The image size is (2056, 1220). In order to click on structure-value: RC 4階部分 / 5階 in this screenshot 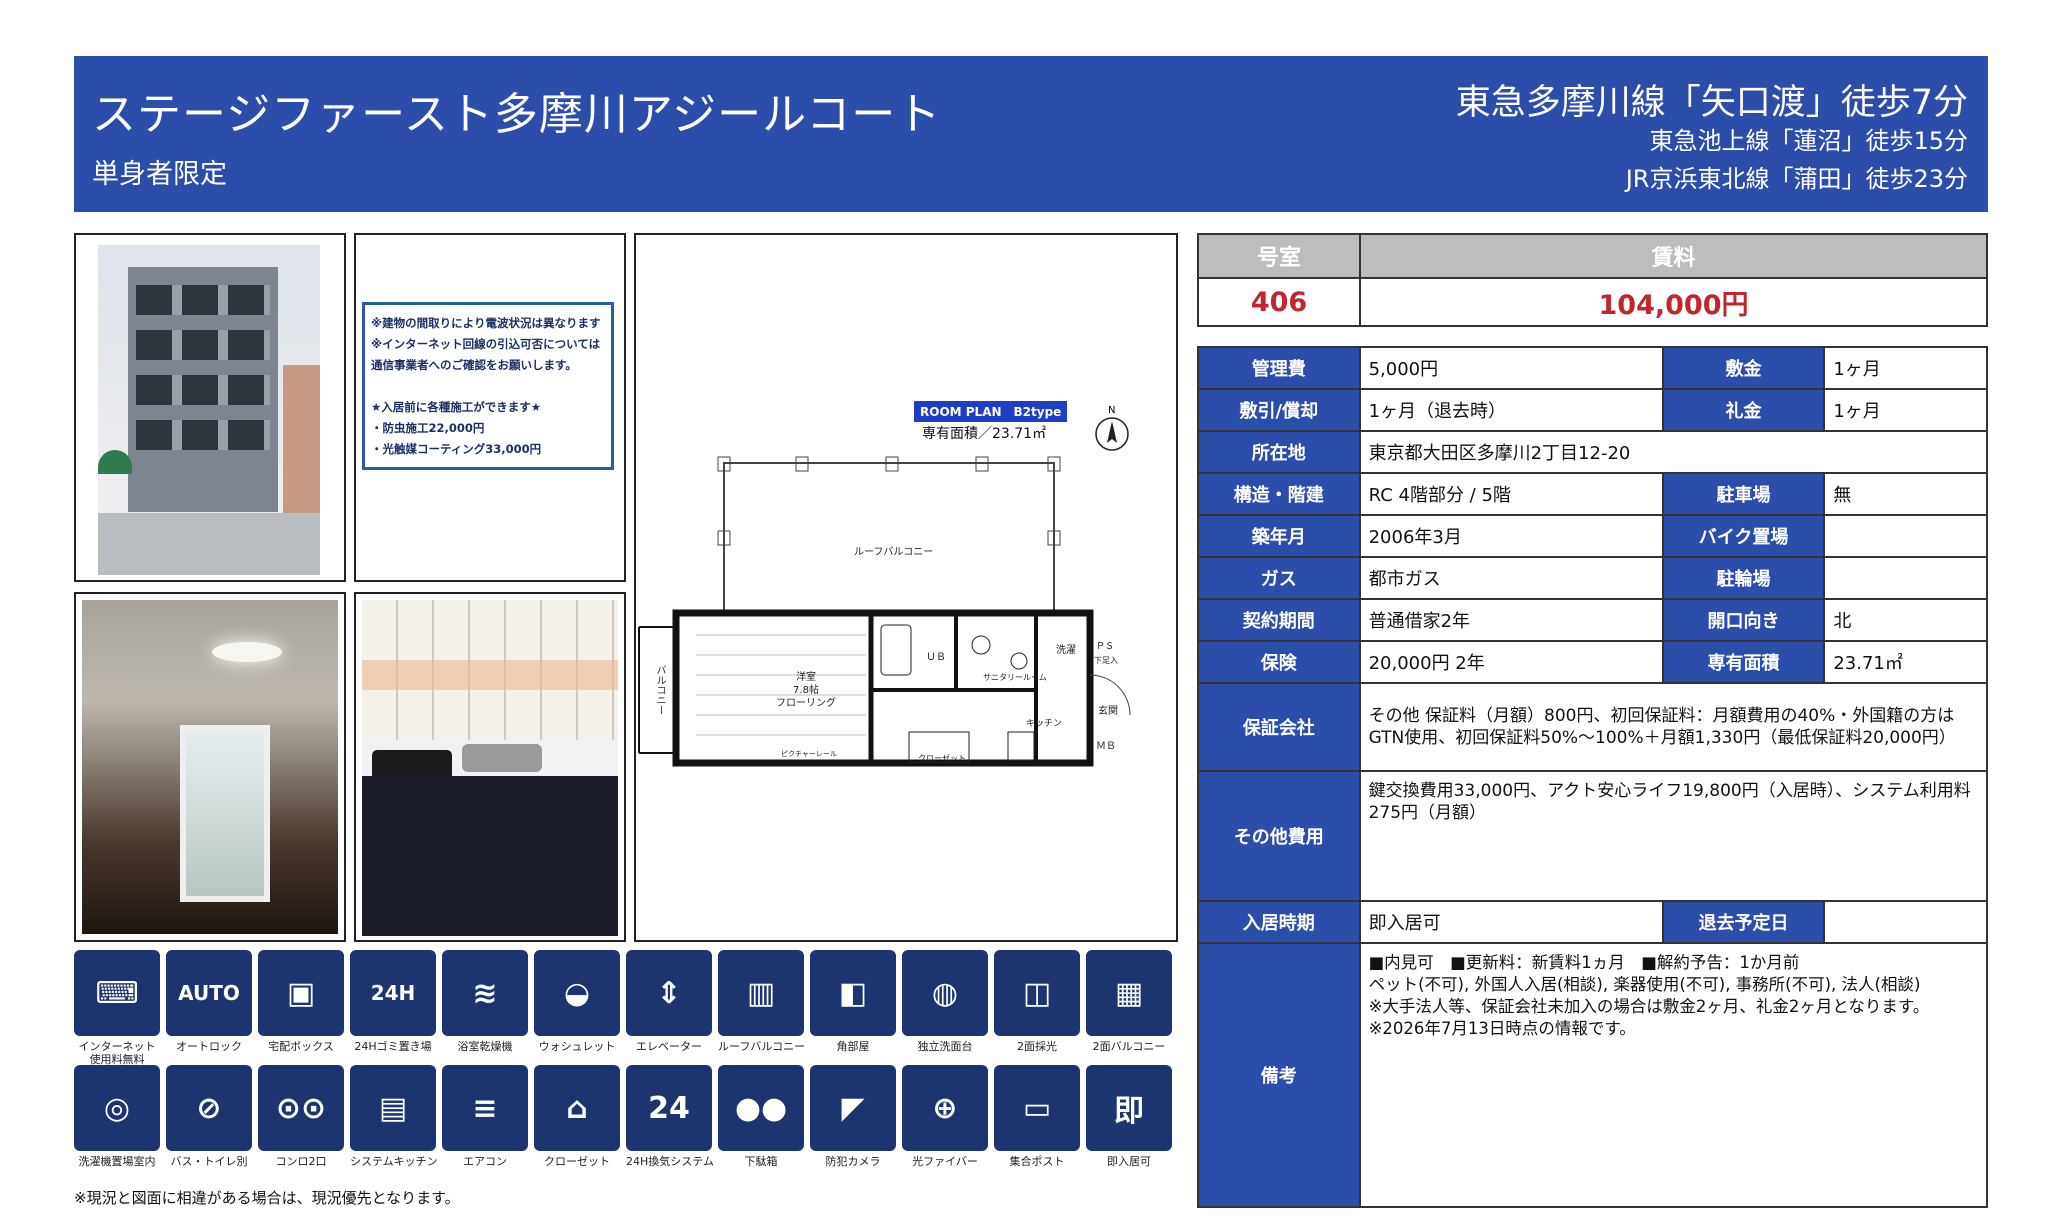, I will do `click(1511, 494)`.